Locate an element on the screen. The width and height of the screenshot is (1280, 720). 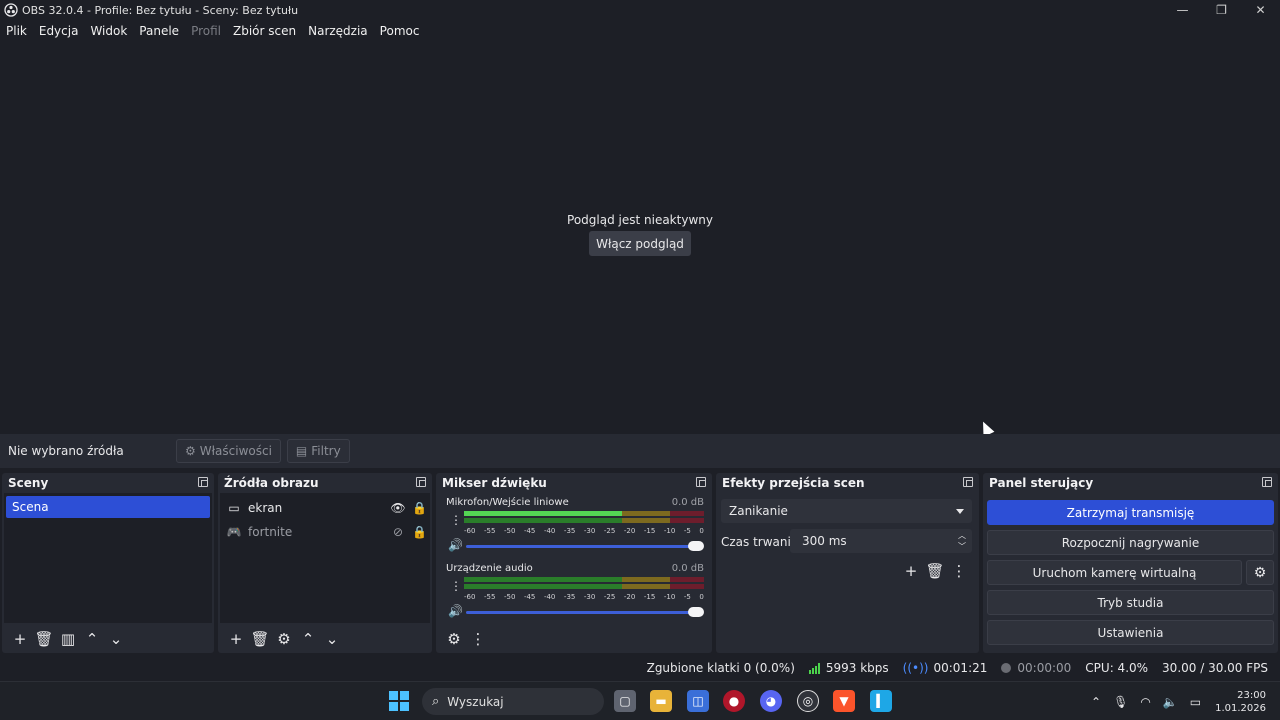
enable-preview-button: Włącz podgląd is located at coordinates (640, 243).